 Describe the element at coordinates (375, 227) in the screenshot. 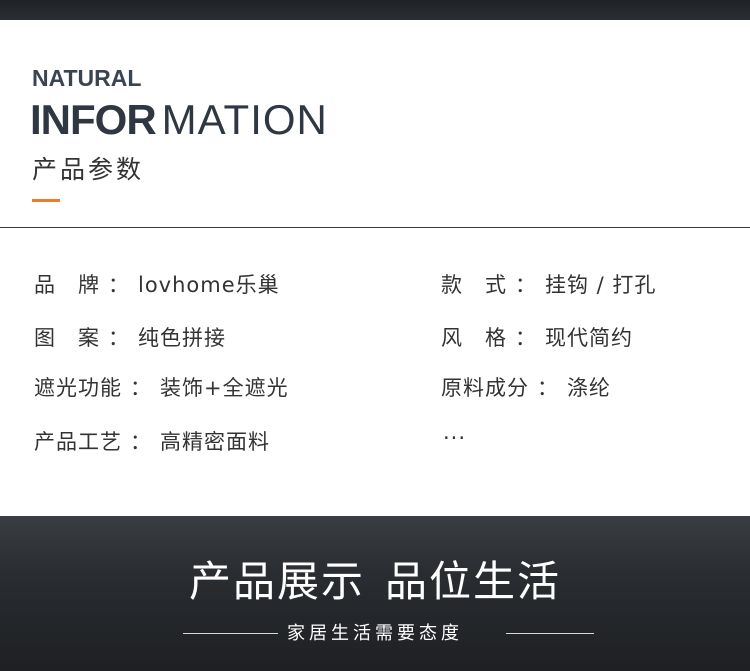

I see `section-divider` at that location.